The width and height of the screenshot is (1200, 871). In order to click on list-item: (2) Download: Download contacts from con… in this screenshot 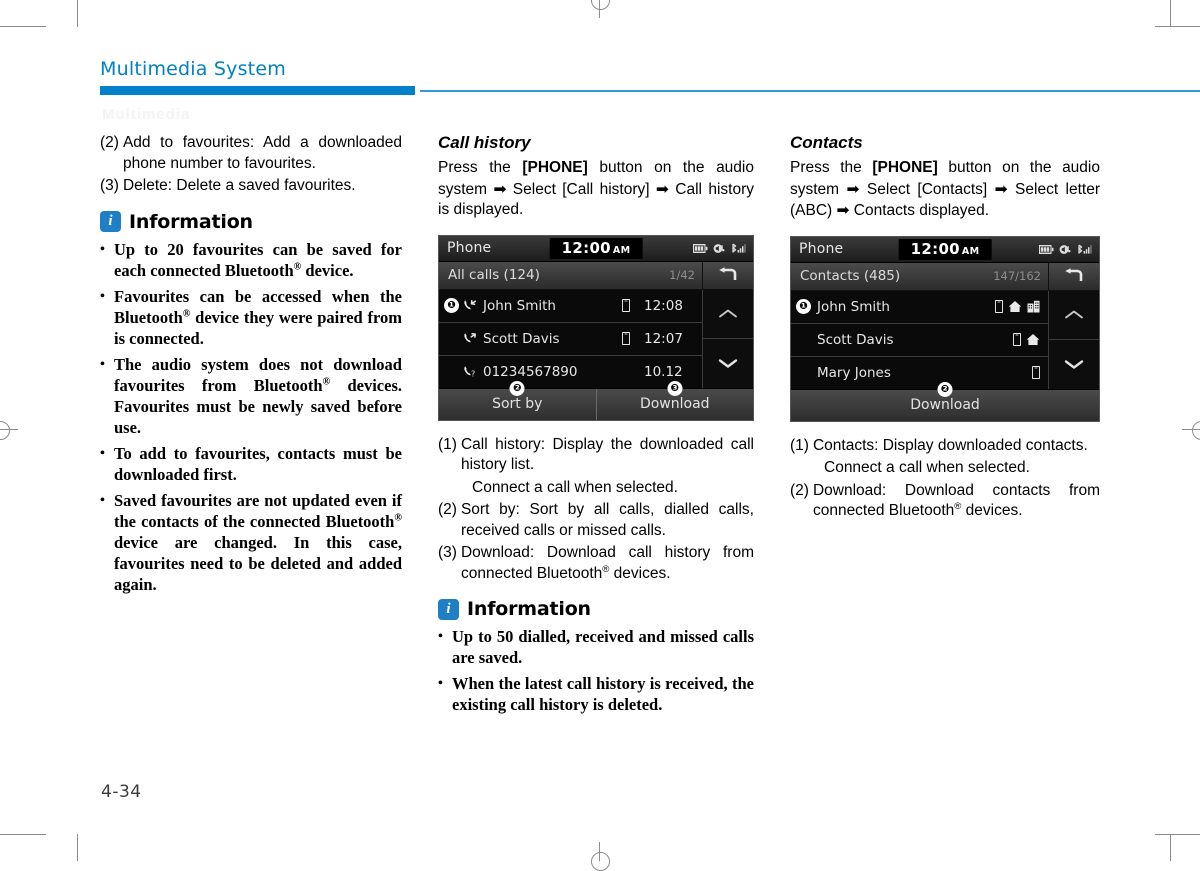, I will do `click(945, 501)`.